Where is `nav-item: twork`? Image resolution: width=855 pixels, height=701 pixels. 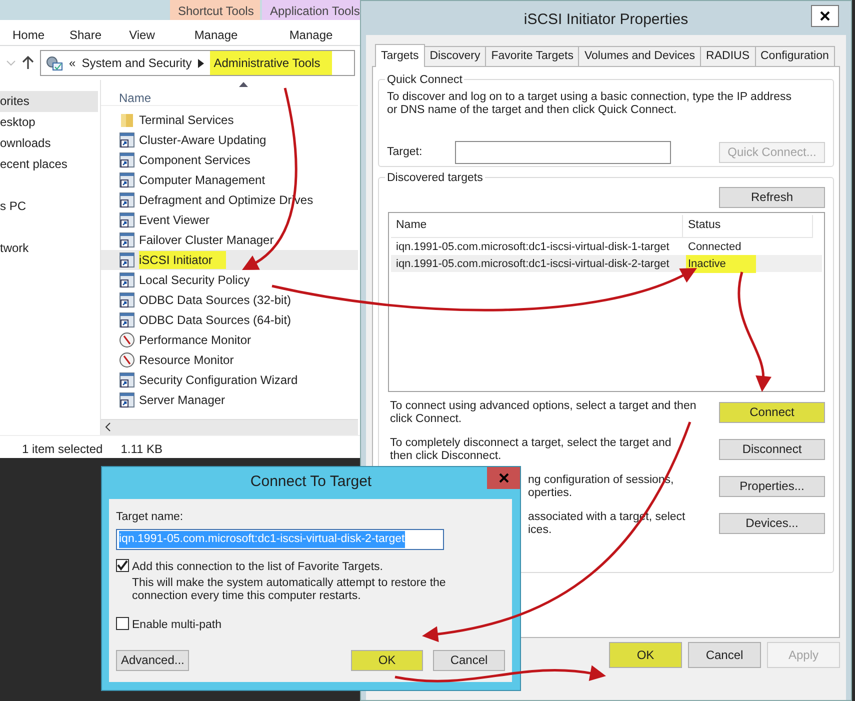 nav-item: twork is located at coordinates (50, 248).